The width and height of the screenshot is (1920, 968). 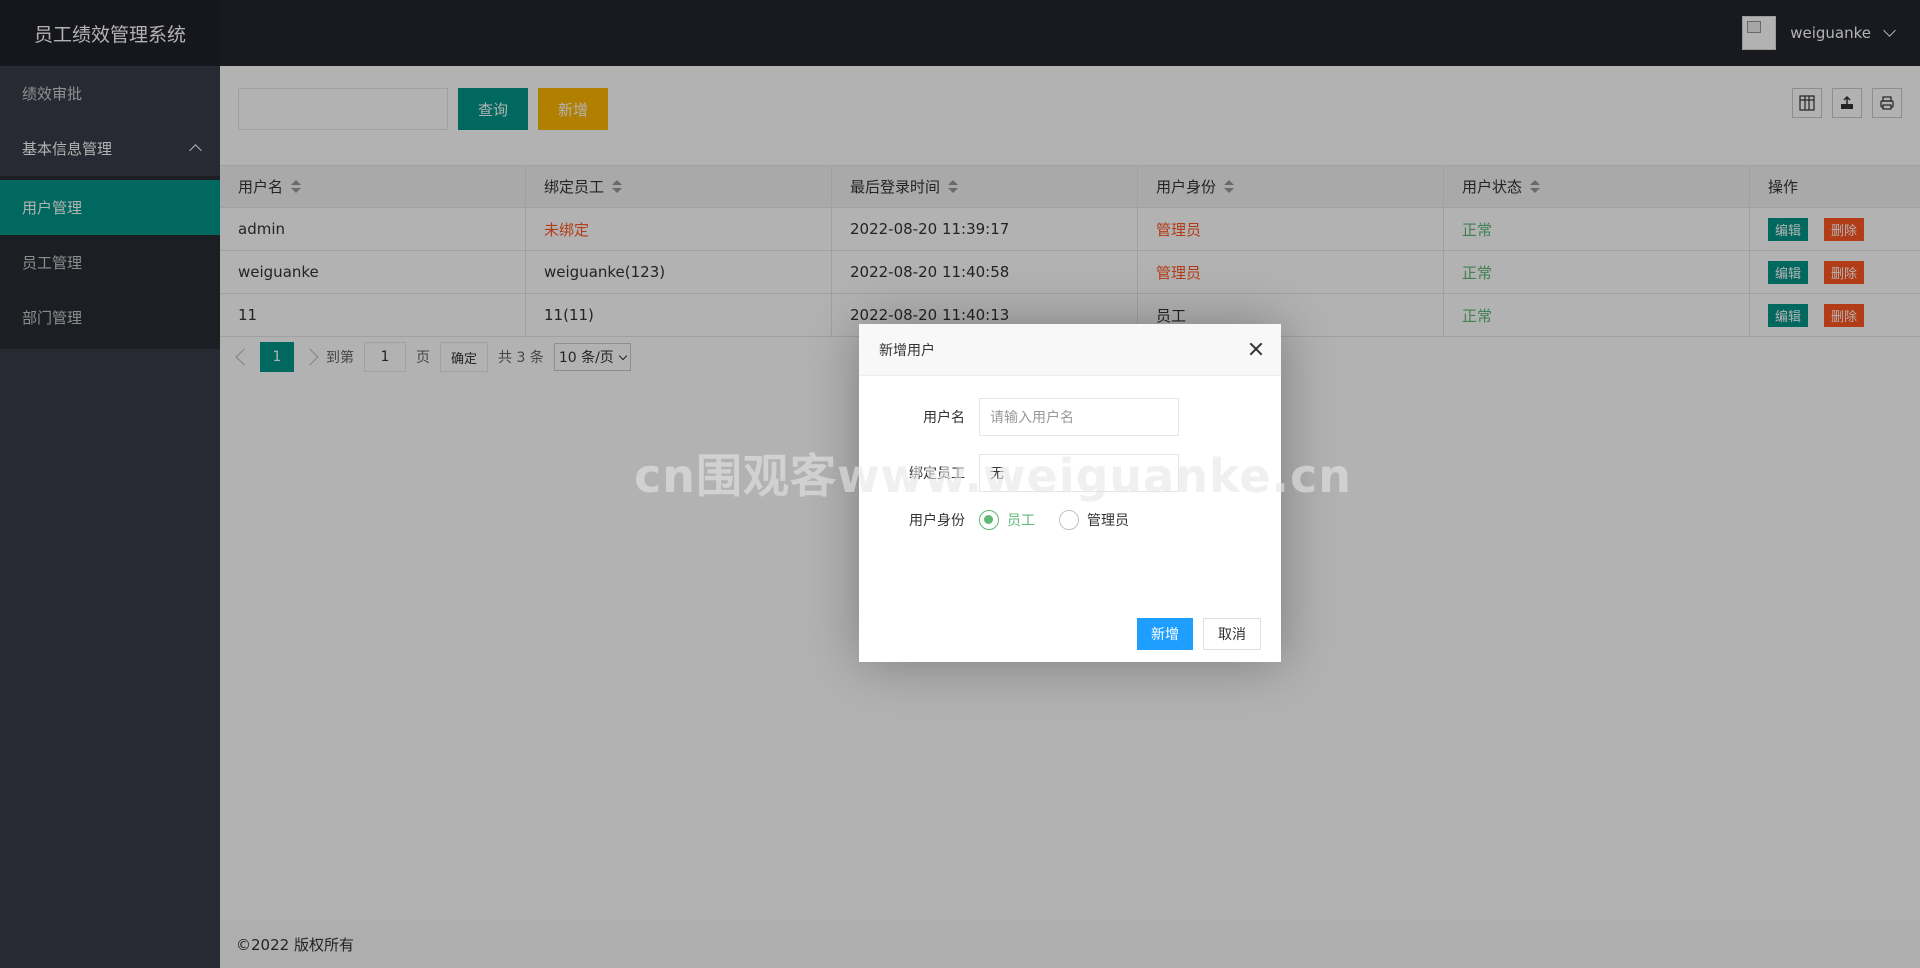 I want to click on close-icon, so click(x=1256, y=349).